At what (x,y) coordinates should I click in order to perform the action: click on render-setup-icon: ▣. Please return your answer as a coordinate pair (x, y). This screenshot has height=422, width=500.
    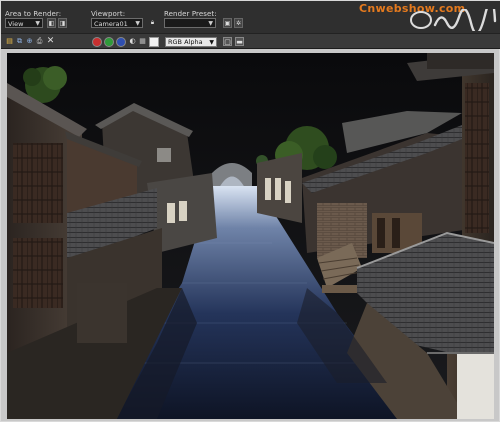
    Looking at the image, I should click on (227, 23).